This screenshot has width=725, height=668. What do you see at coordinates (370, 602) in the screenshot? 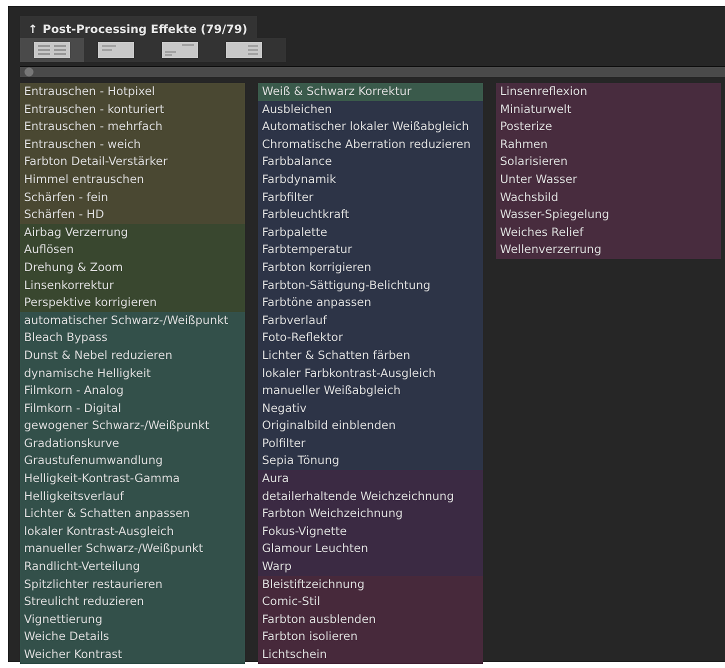
I see `effect-item: Comic-Stil` at bounding box center [370, 602].